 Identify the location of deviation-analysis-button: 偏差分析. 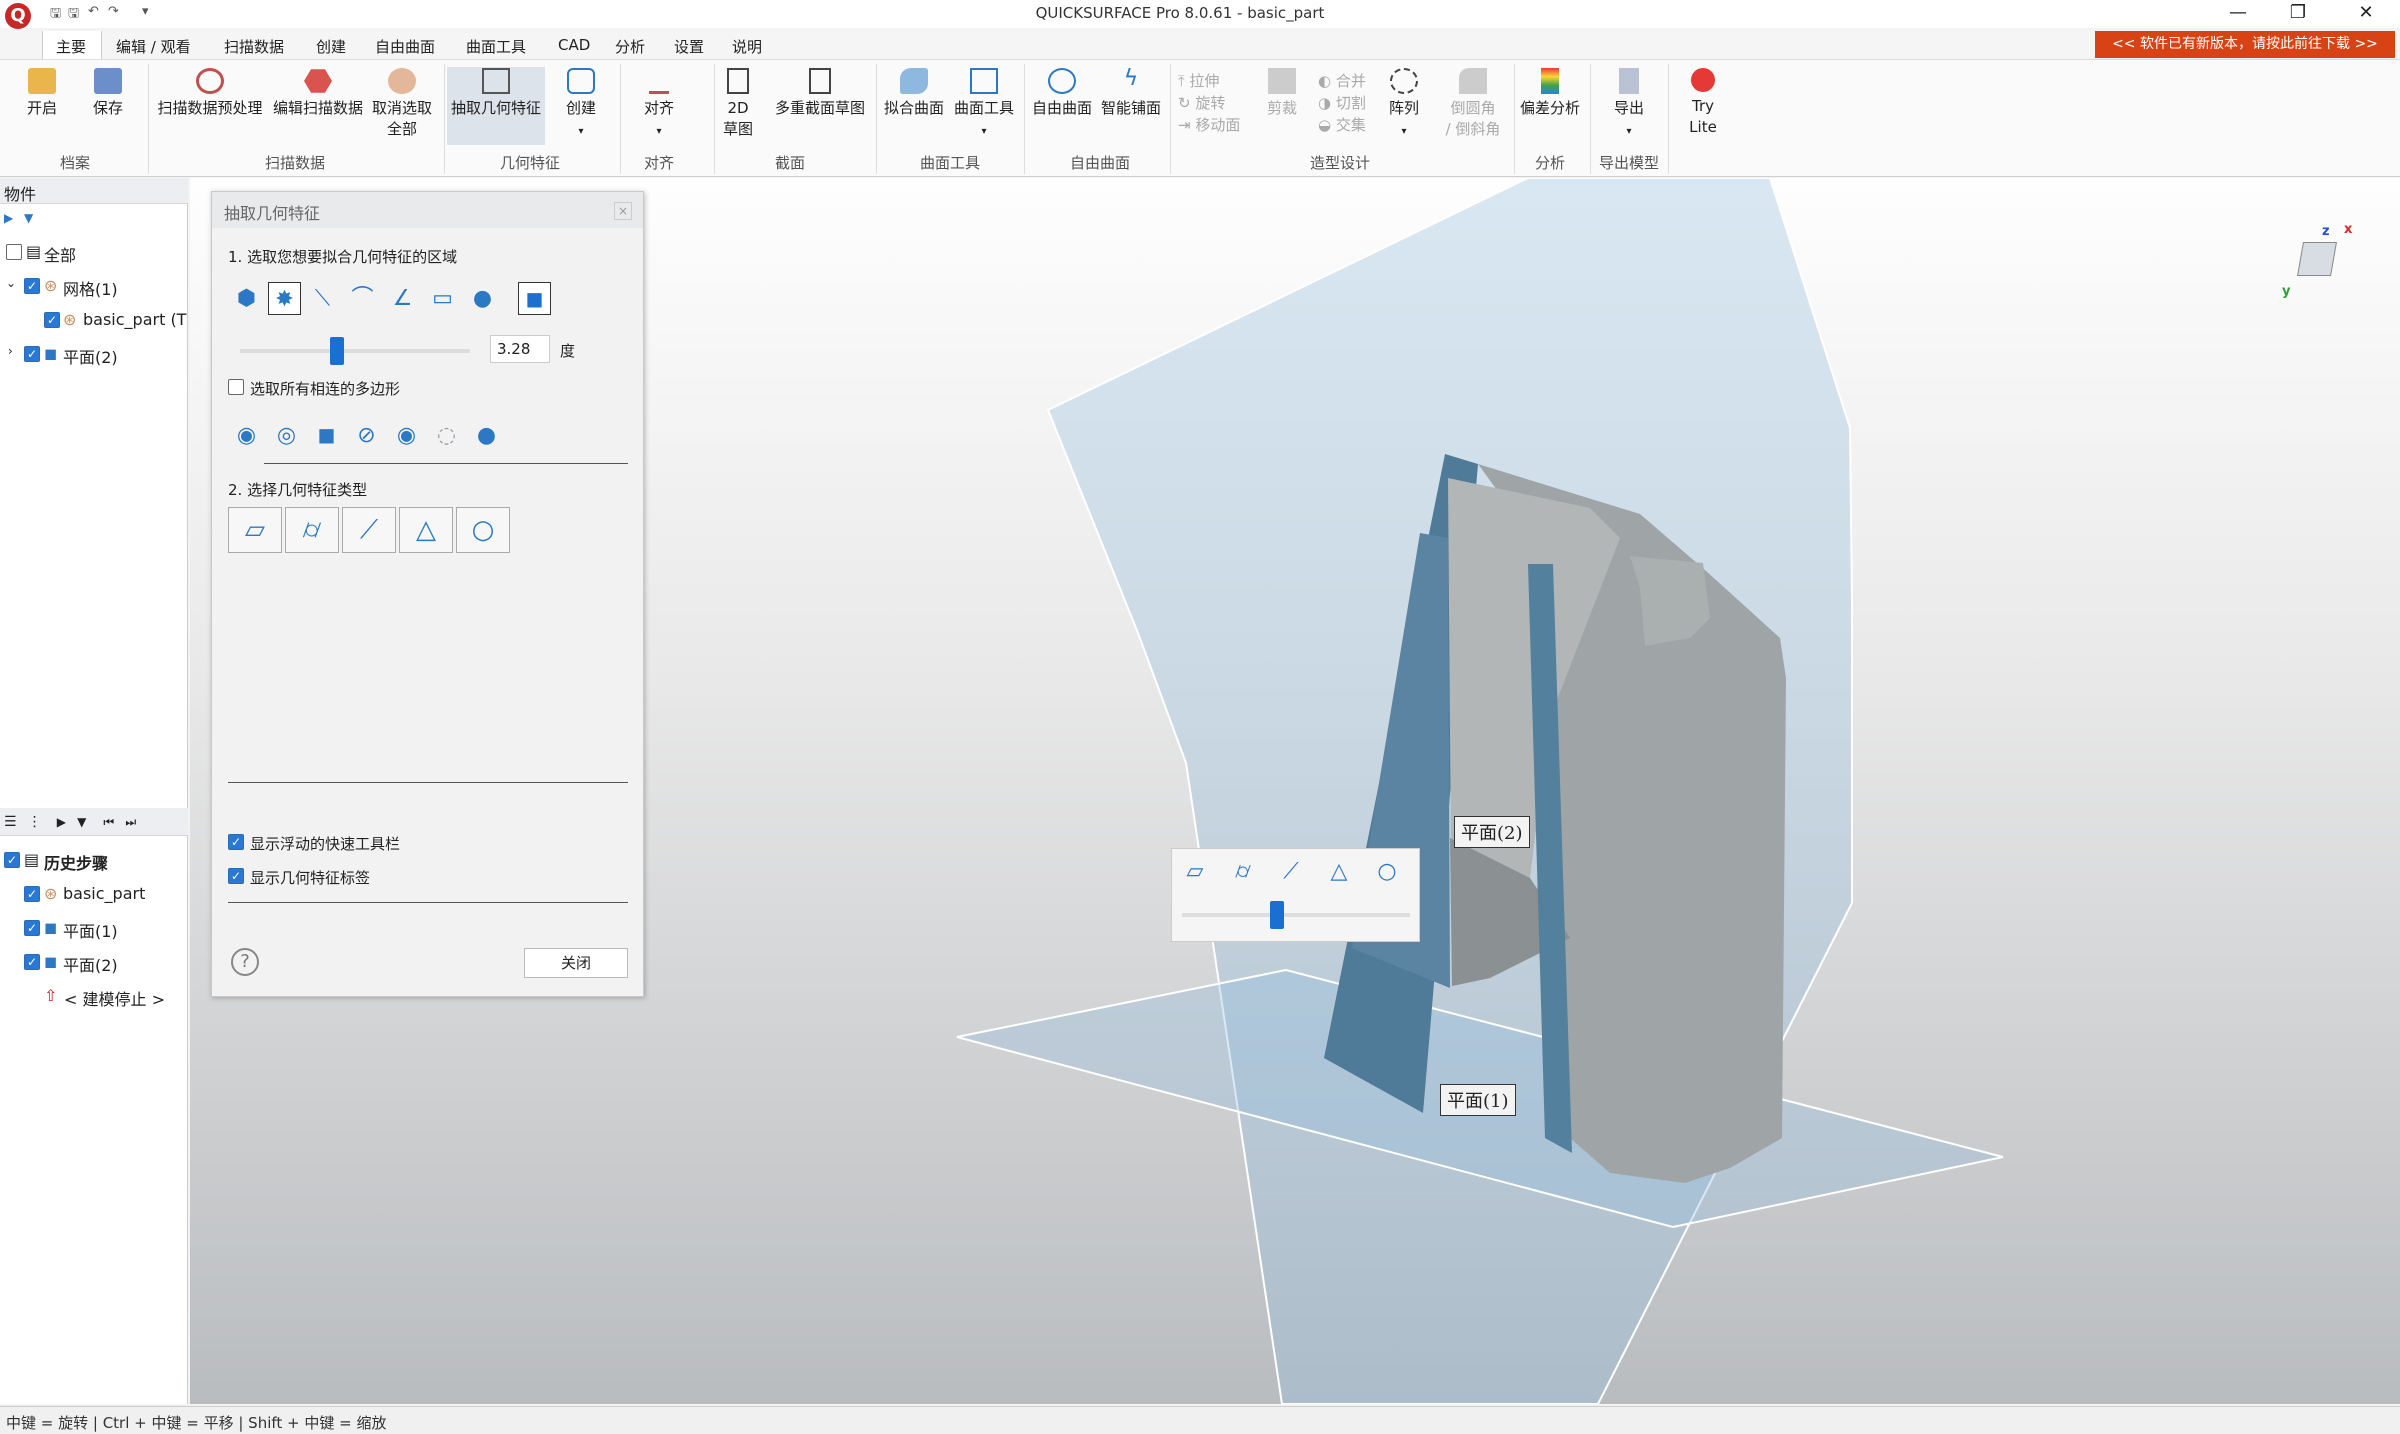
(1550, 93).